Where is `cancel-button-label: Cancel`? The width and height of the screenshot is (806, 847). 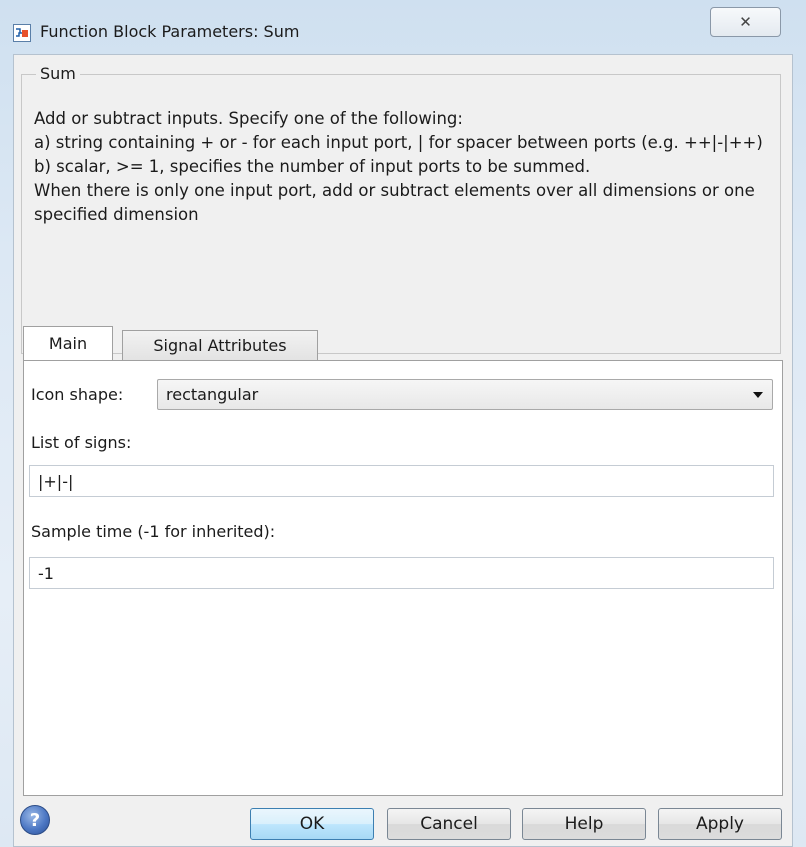
cancel-button-label: Cancel is located at coordinates (449, 824).